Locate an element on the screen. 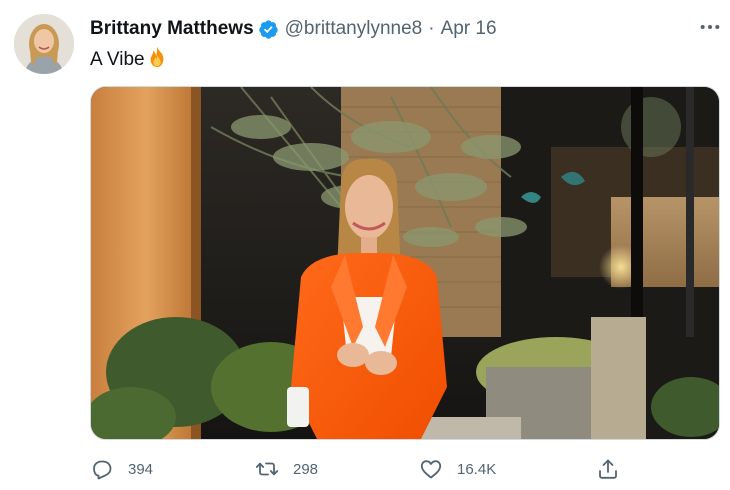 This screenshot has height=490, width=730. retweet-count: 298 is located at coordinates (306, 469).